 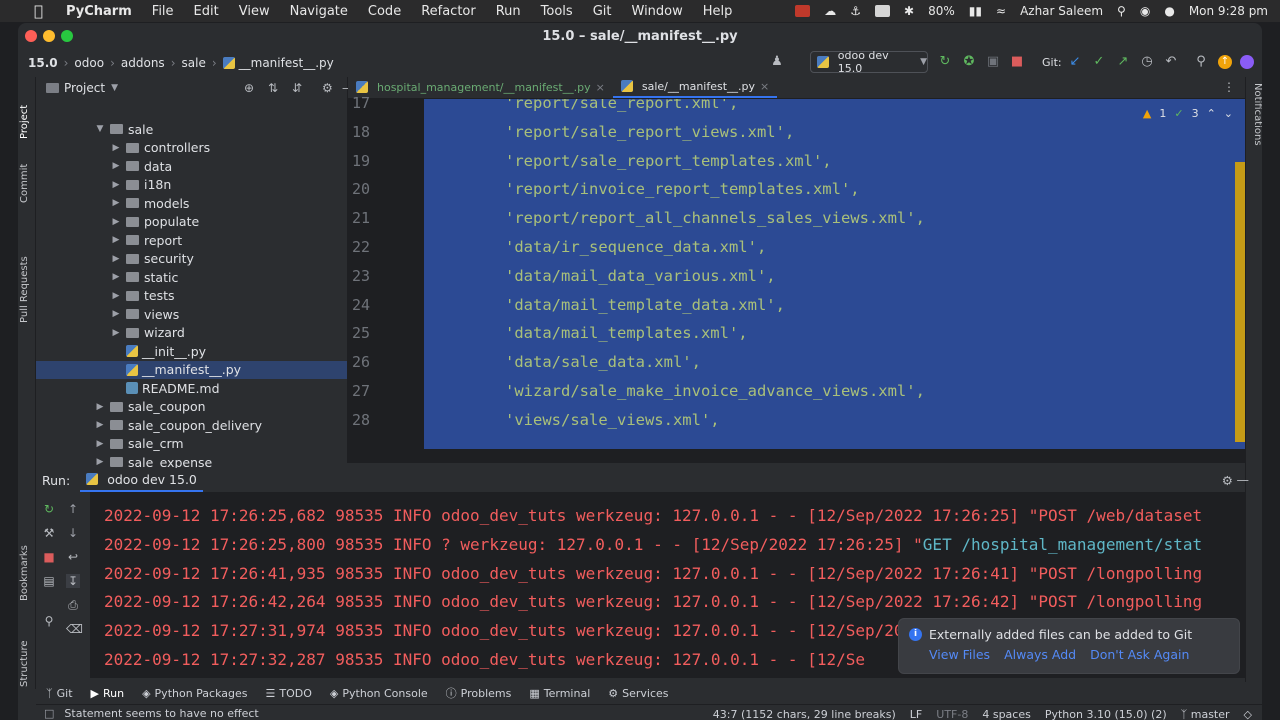 I want to click on line-separator: LF, so click(x=916, y=714).